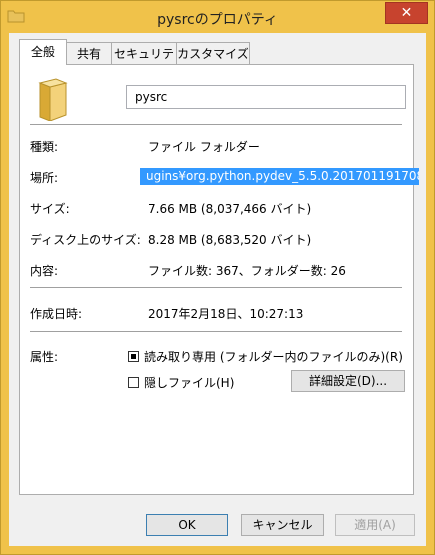 This screenshot has width=435, height=555. I want to click on contains-value: ファイル数: 367、フォルダー数: 26, so click(247, 271).